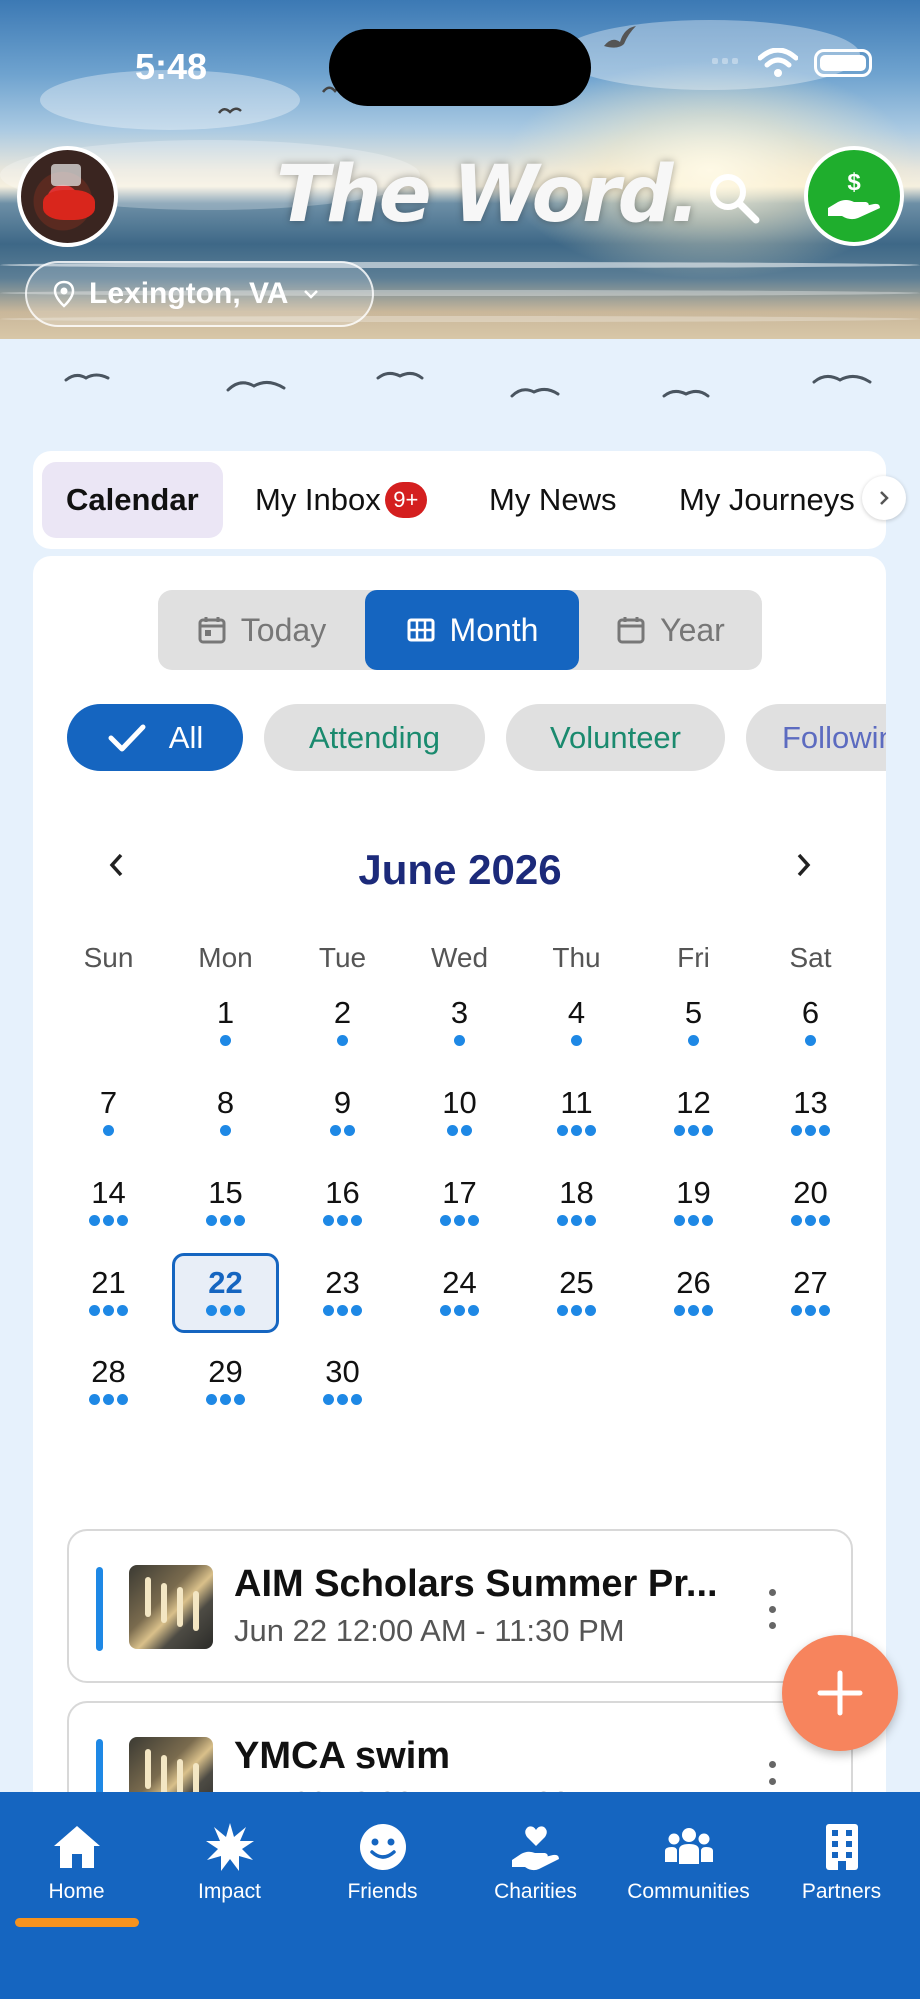 This screenshot has width=920, height=1999. I want to click on day-number: 6, so click(810, 1012).